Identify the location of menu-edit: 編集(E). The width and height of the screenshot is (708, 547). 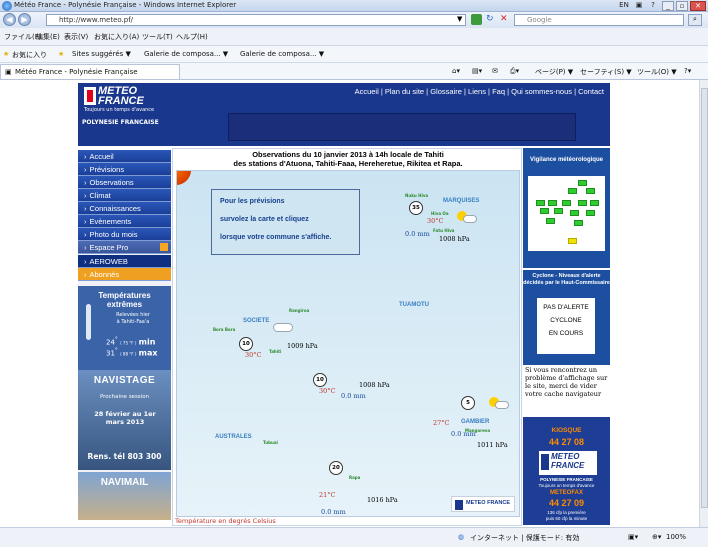
(48, 37).